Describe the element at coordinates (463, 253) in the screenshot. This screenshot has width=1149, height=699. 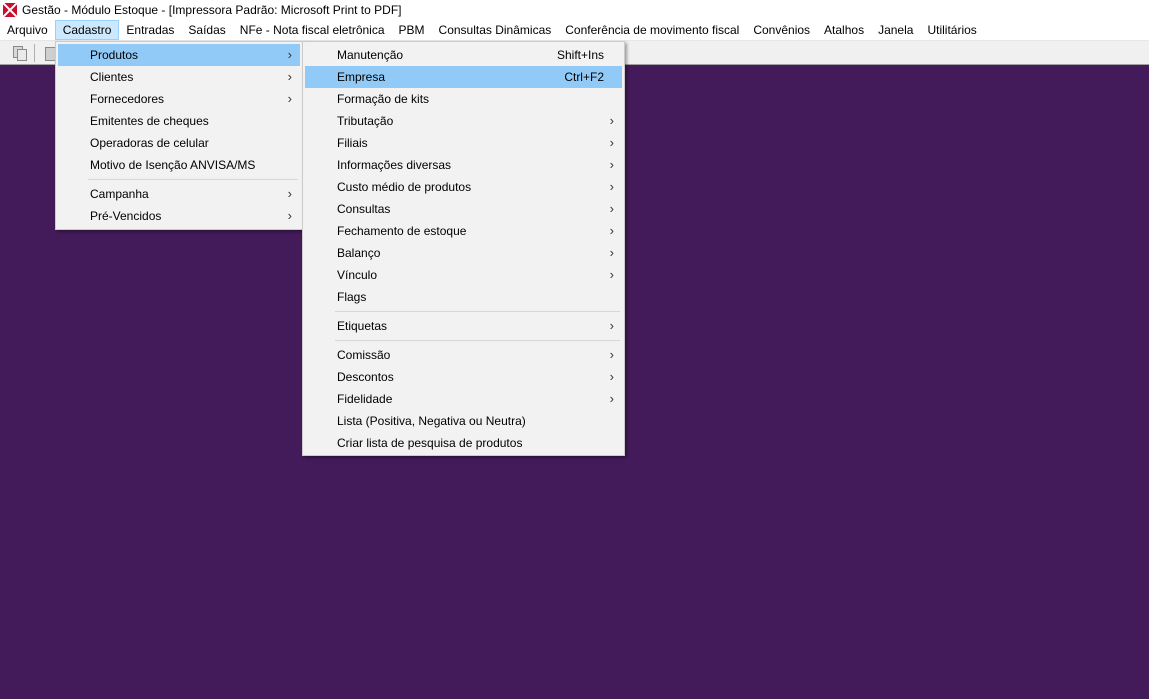
I see `menu-item-balanco: Balanço ›` at that location.